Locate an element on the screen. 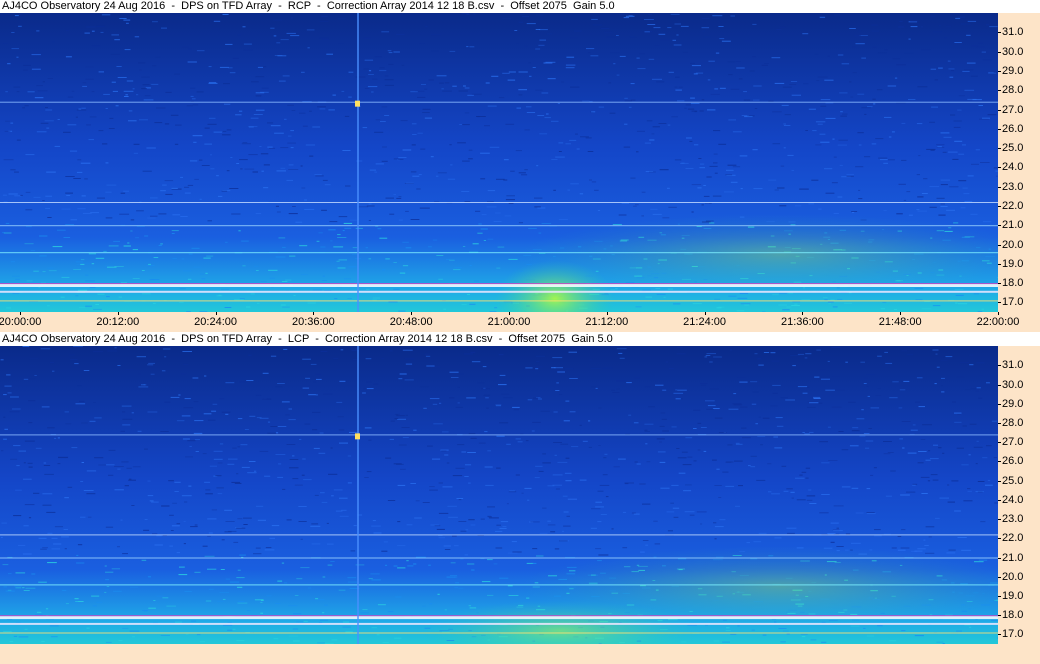  time-tick-label: 21:36:00 is located at coordinates (802, 322).